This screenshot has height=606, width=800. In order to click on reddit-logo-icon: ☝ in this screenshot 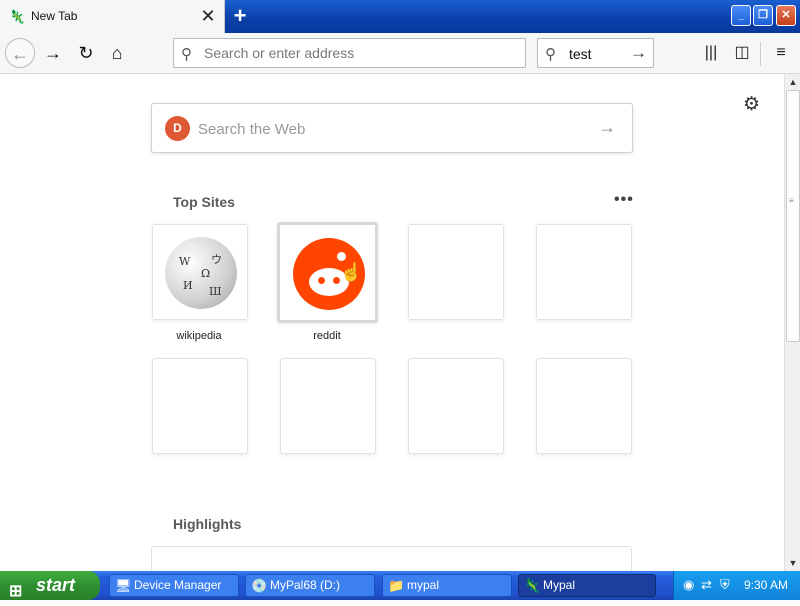, I will do `click(329, 274)`.